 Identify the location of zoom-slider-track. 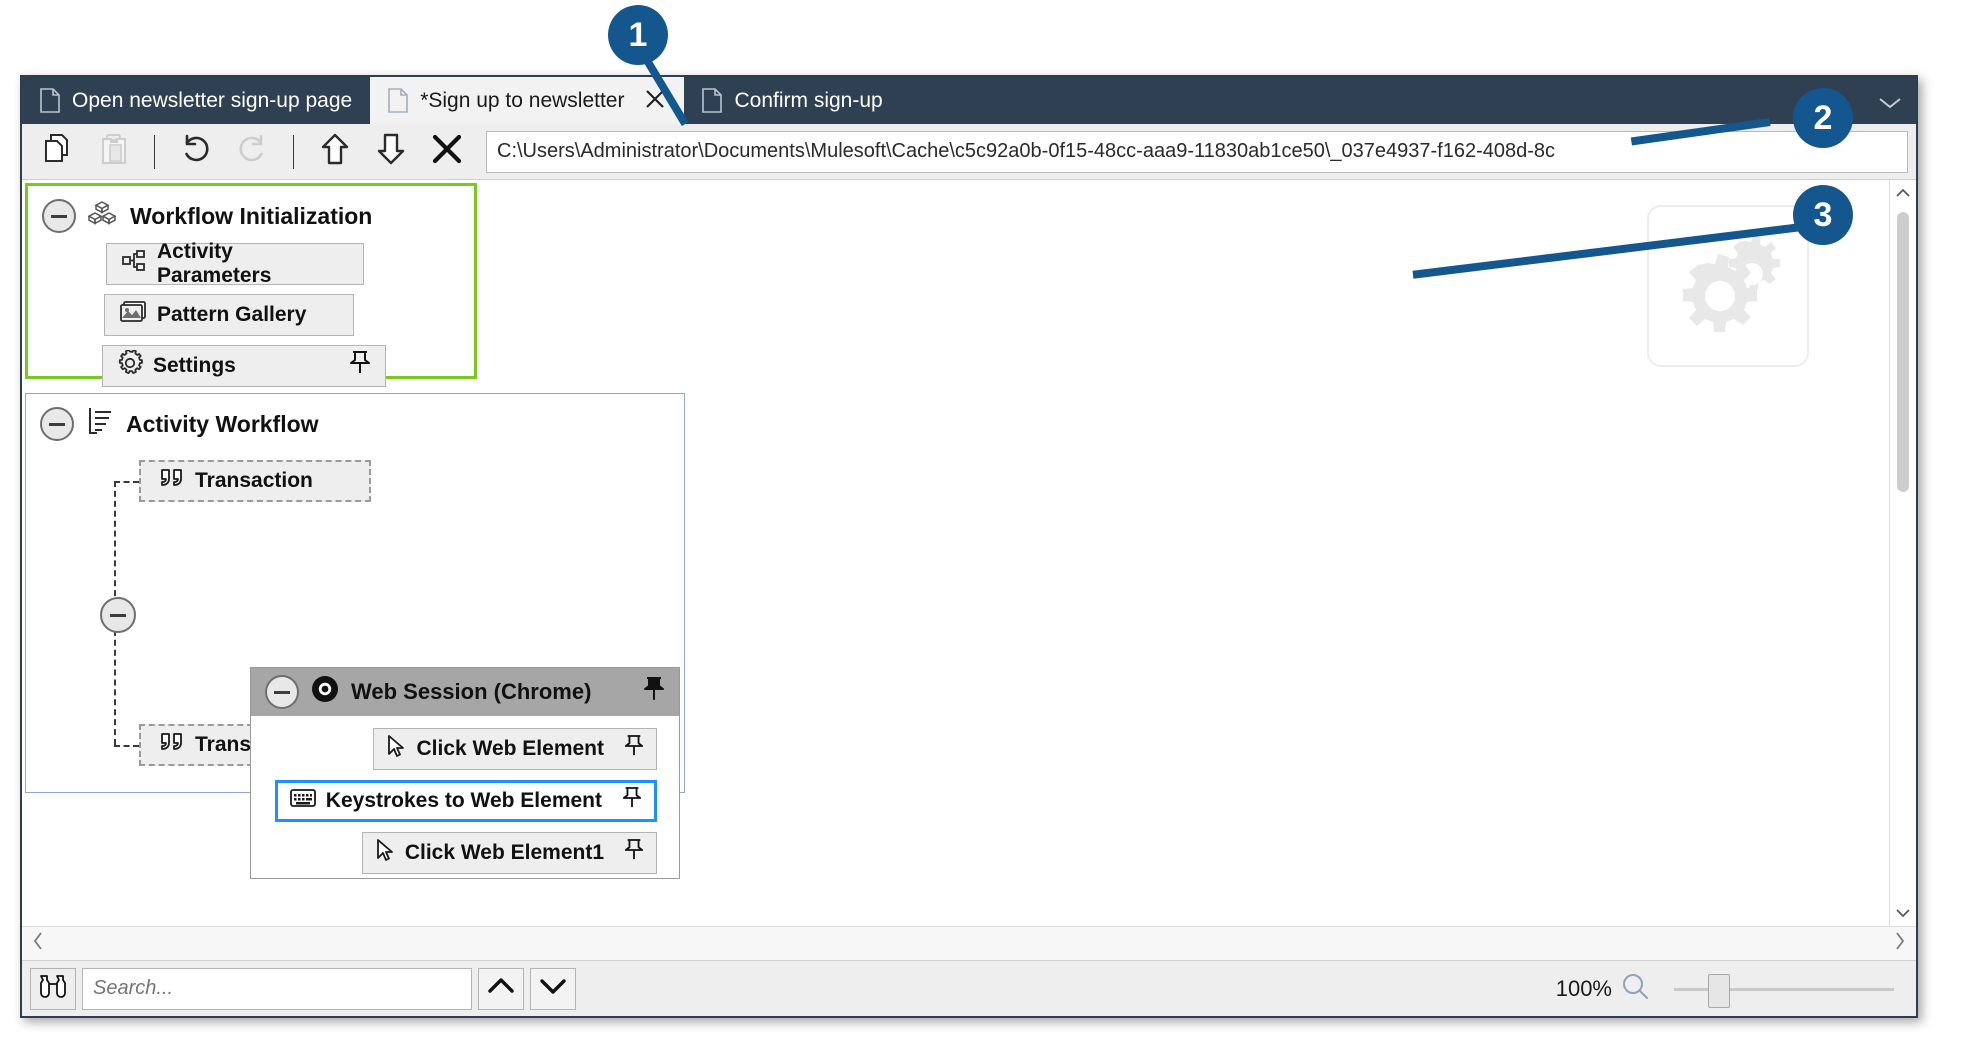
(1784, 989).